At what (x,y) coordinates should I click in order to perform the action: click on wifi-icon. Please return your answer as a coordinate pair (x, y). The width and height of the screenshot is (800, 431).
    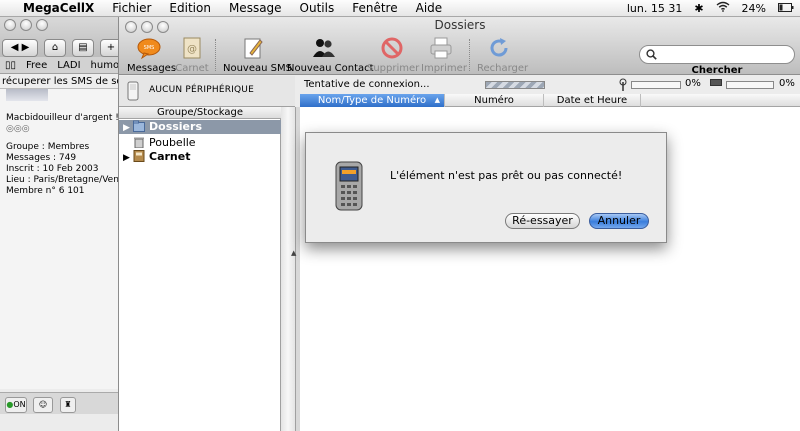
    Looking at the image, I should click on (723, 8).